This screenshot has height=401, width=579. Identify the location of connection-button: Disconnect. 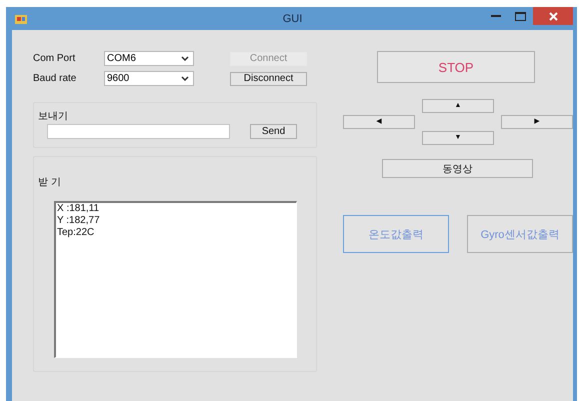
(268, 79).